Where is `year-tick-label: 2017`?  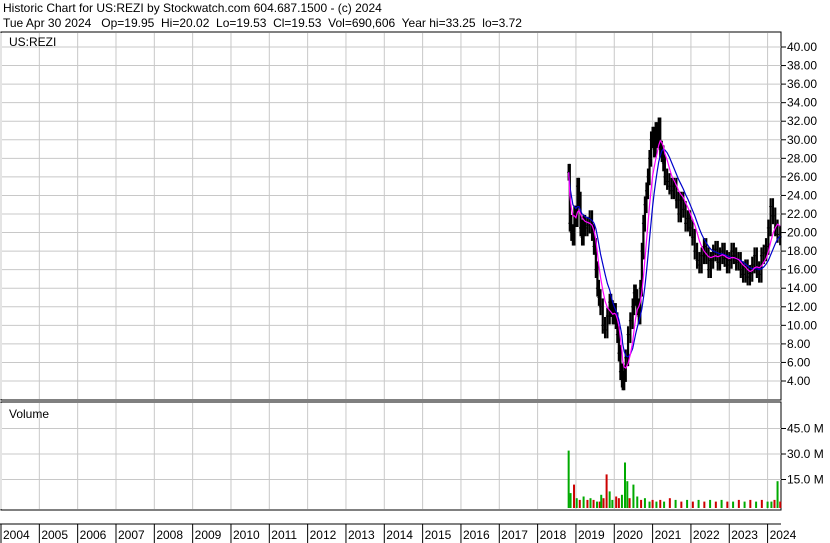
year-tick-label: 2017 is located at coordinates (514, 535).